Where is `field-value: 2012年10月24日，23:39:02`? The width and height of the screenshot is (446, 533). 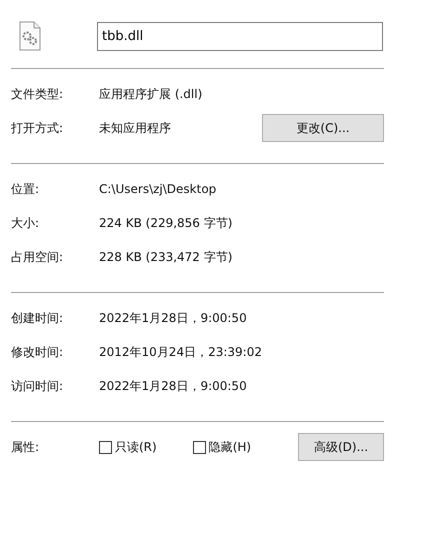 field-value: 2012年10月24日，23:39:02 is located at coordinates (181, 352).